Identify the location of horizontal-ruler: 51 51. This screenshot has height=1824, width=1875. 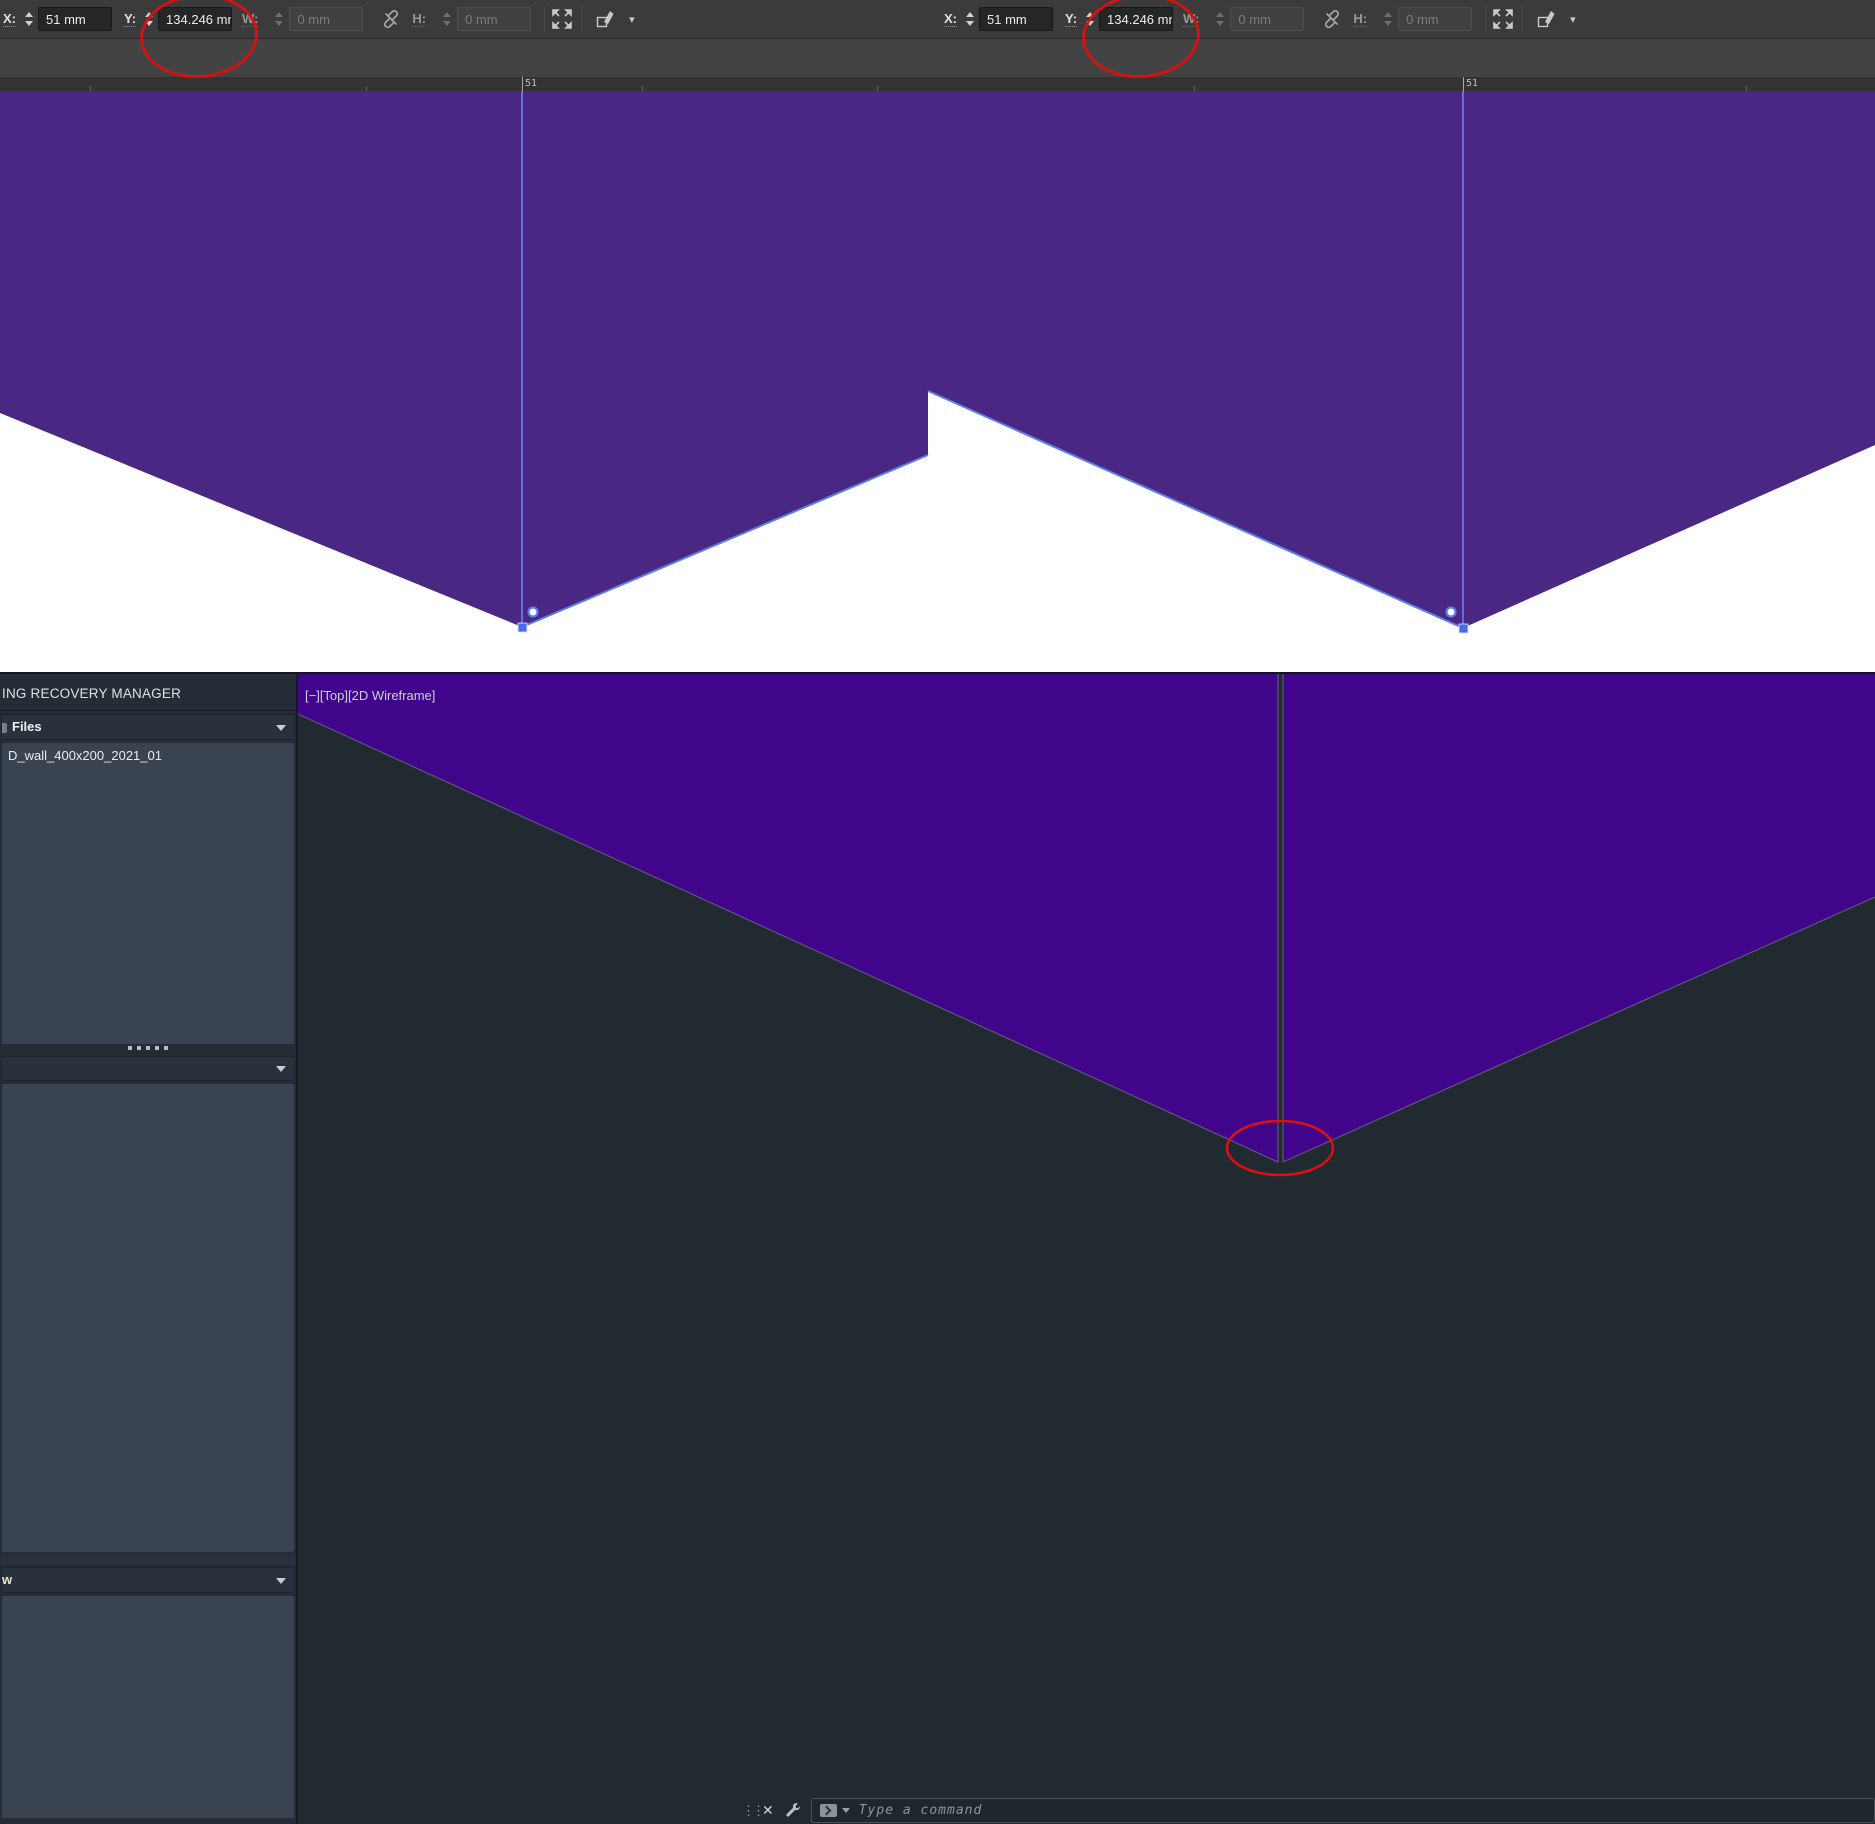
(937, 84).